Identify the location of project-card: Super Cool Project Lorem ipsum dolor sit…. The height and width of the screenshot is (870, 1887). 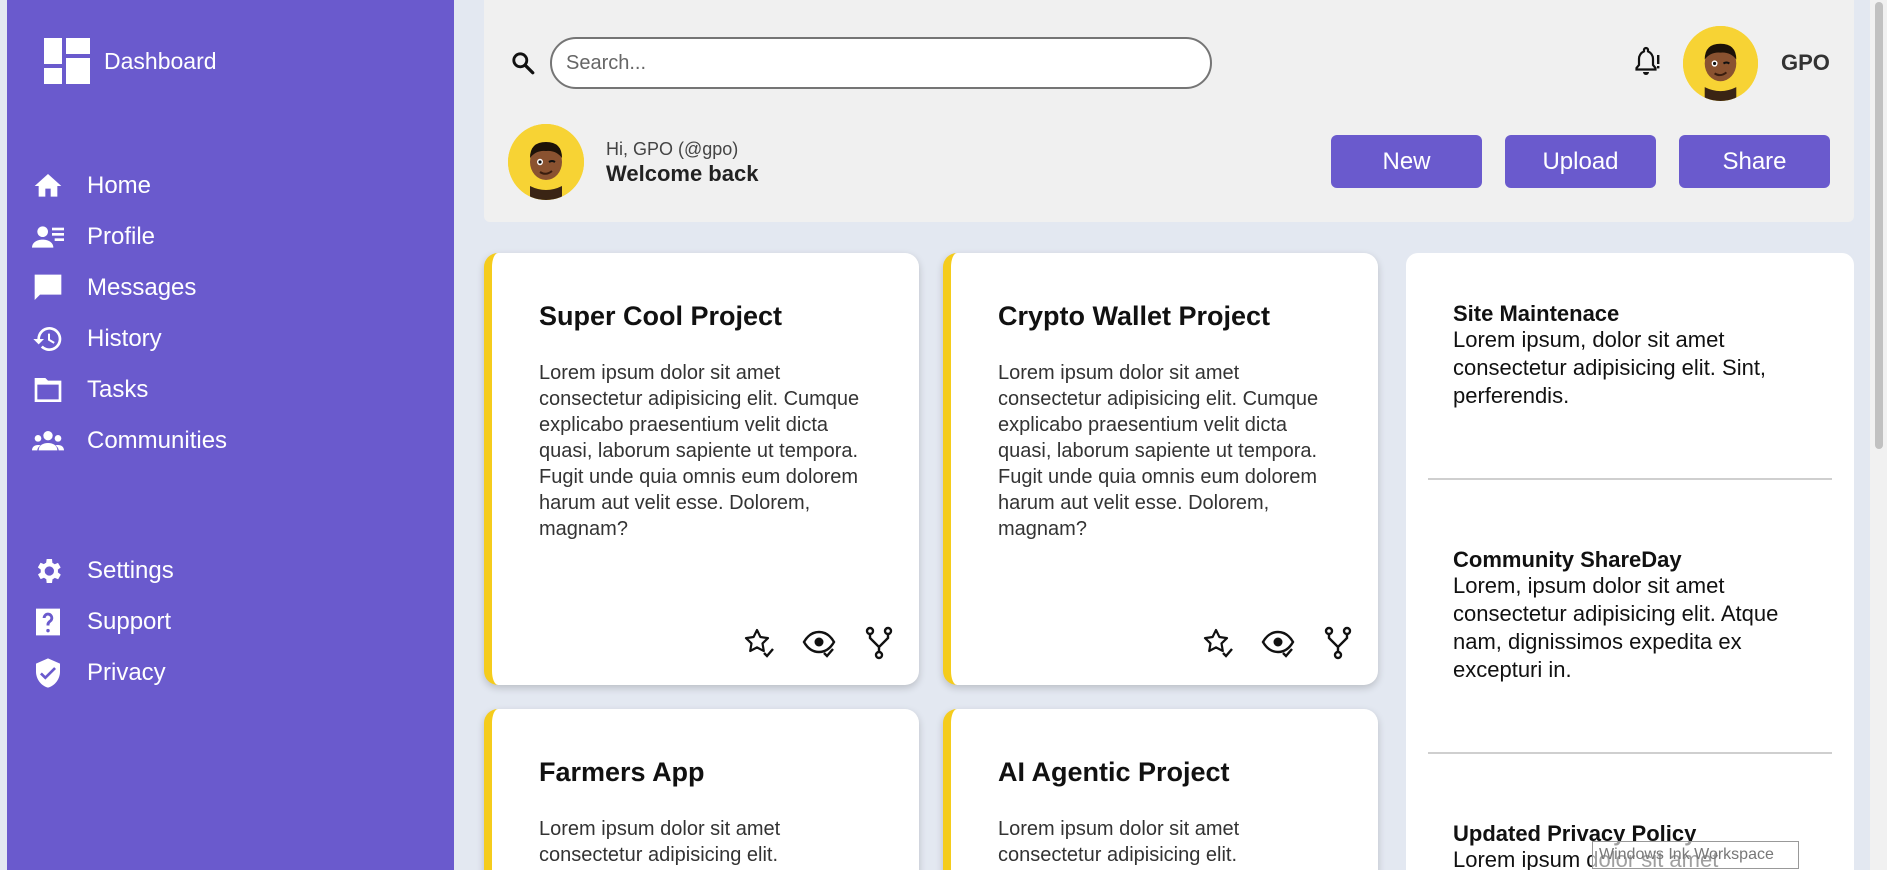
(701, 469).